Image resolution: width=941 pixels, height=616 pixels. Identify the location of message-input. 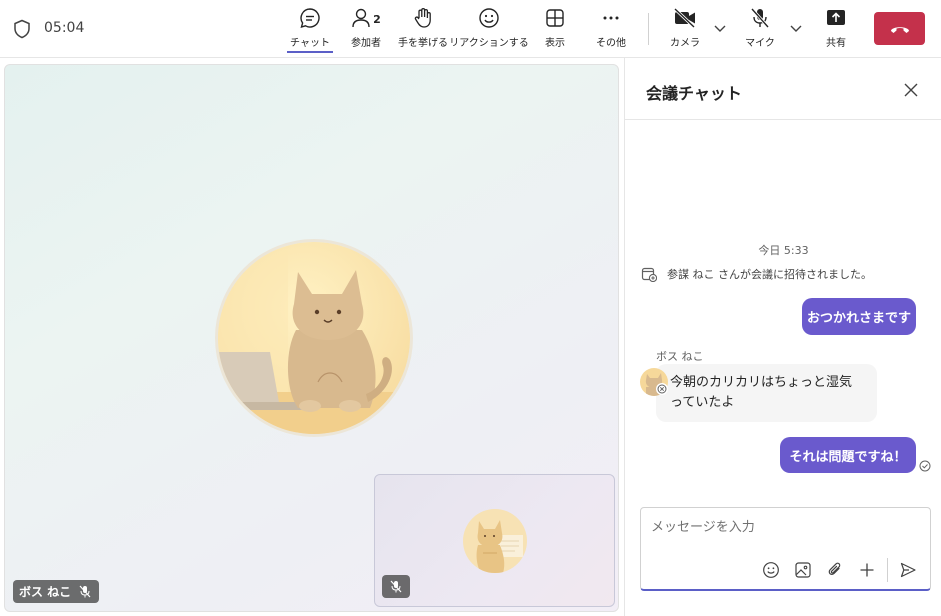
(781, 527).